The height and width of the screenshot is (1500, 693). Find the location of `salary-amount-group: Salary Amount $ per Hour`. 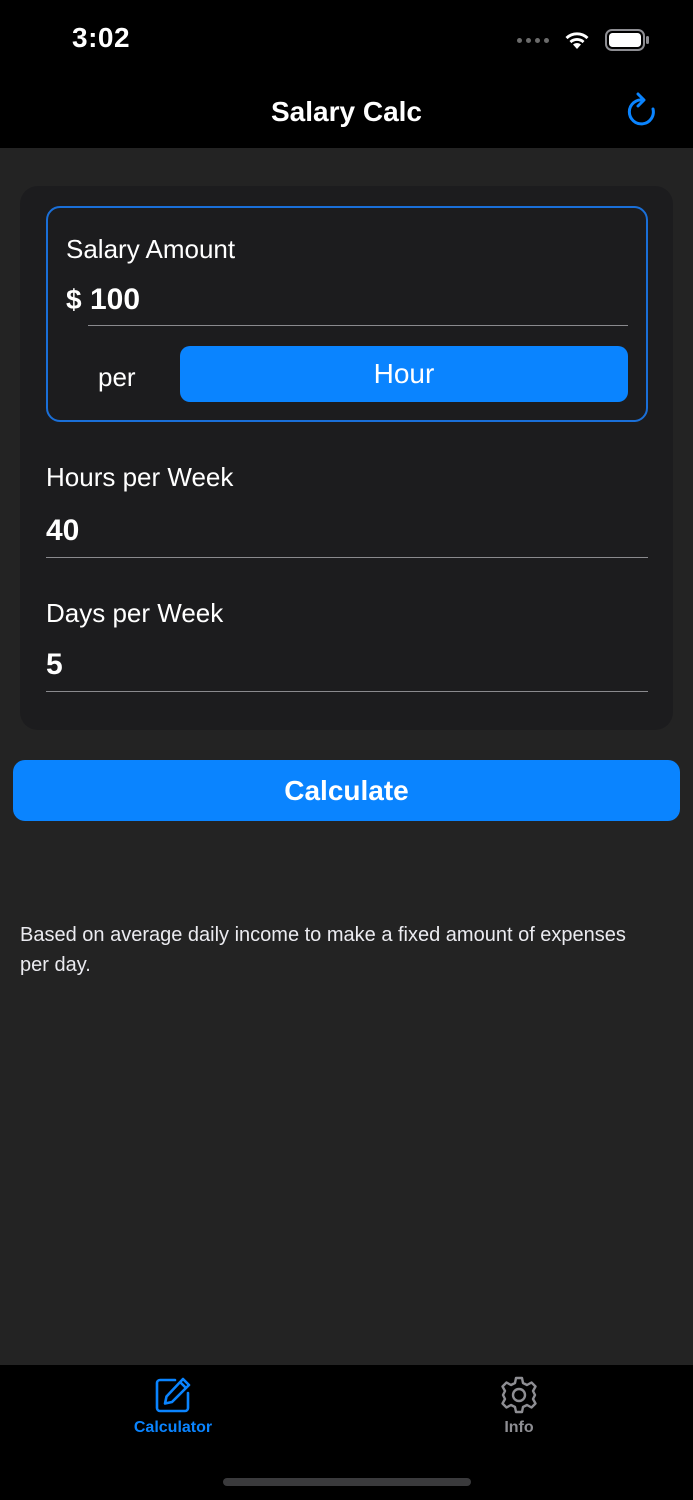

salary-amount-group: Salary Amount $ per Hour is located at coordinates (347, 314).